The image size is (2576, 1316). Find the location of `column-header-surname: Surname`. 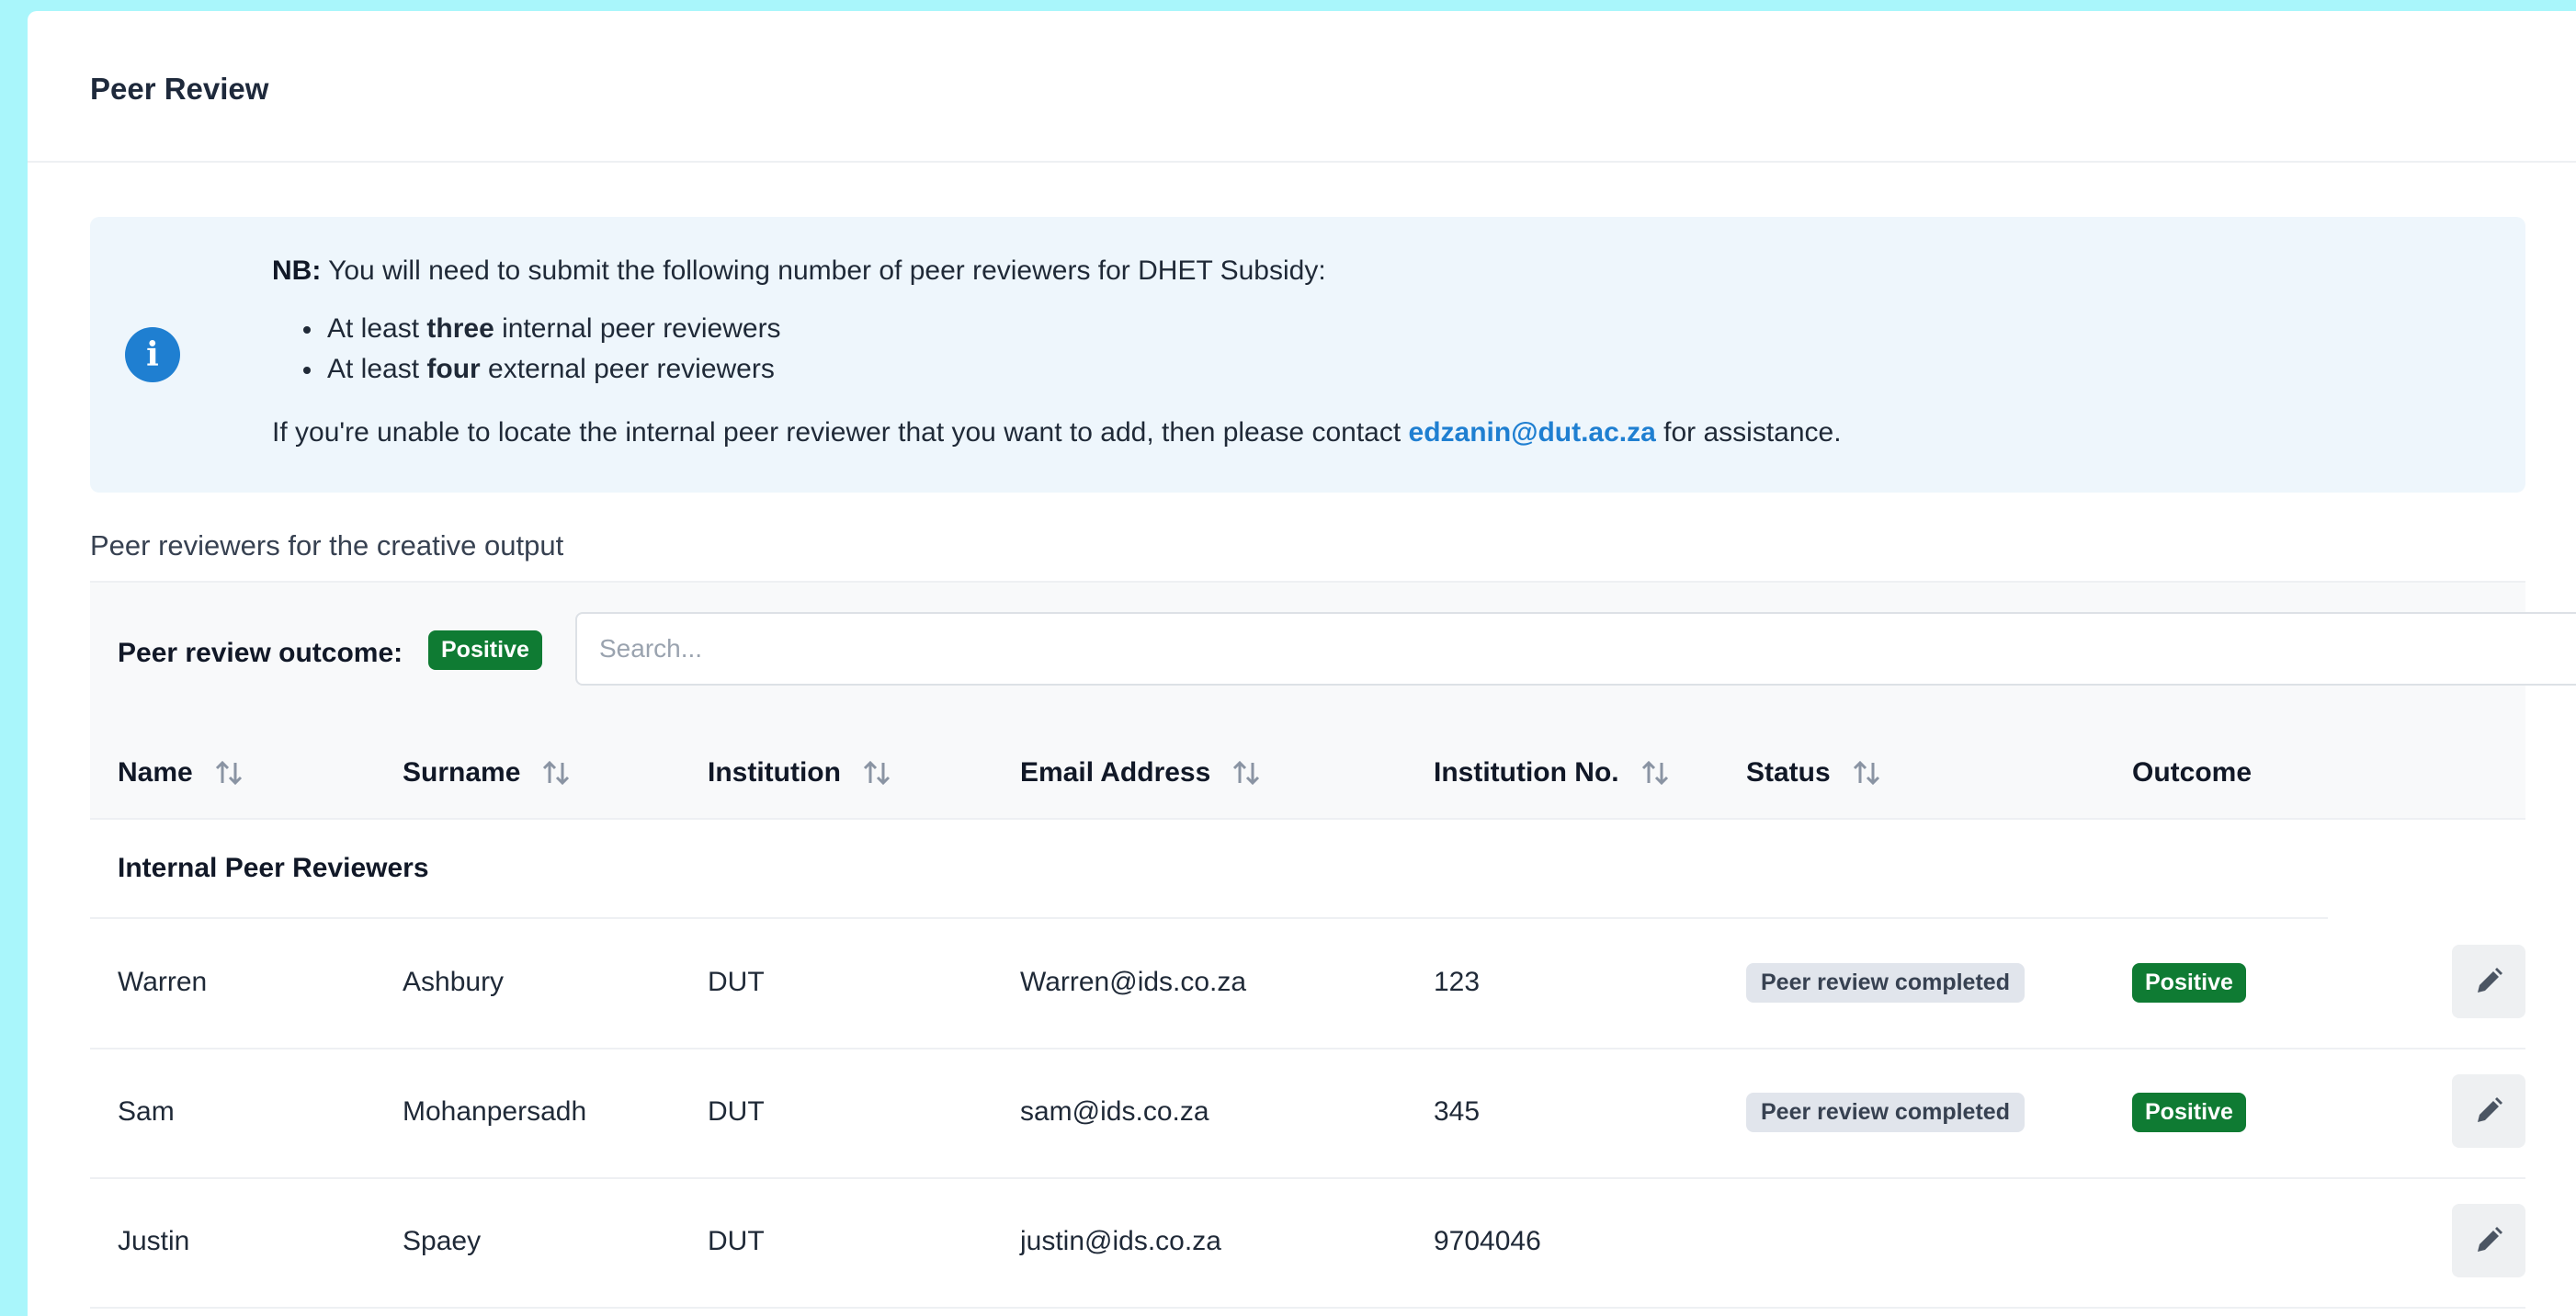

column-header-surname: Surname is located at coordinates (487, 772).